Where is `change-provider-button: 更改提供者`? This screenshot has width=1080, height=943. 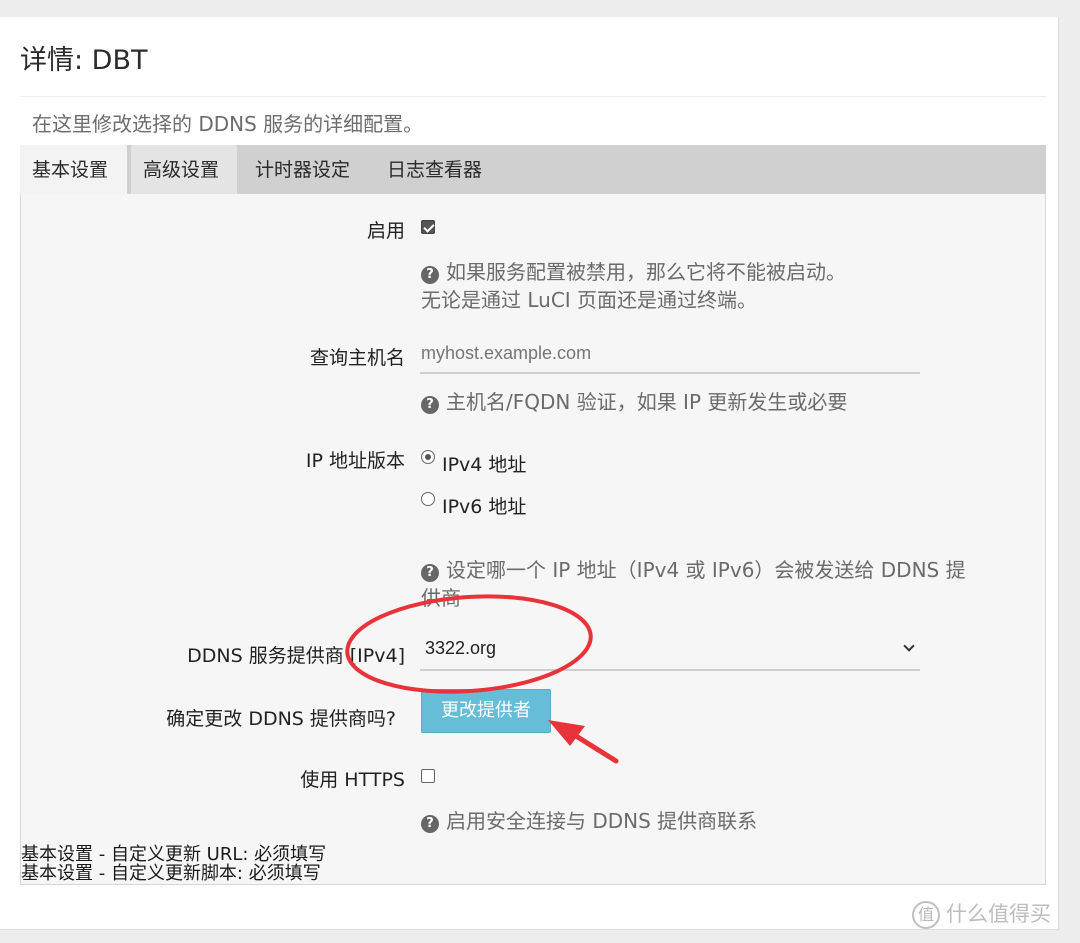
change-provider-button: 更改提供者 is located at coordinates (486, 711).